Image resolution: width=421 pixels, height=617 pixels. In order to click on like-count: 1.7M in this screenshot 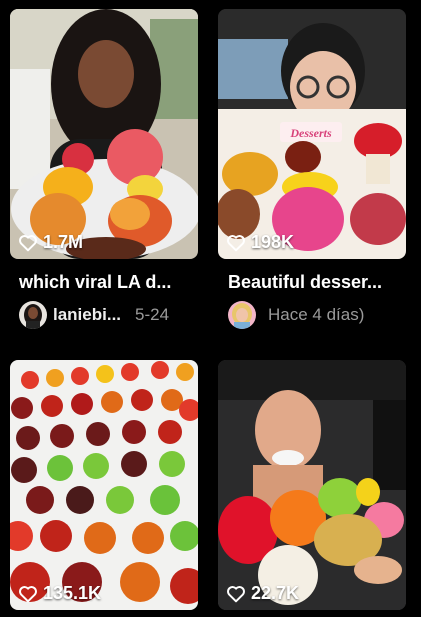, I will do `click(50, 242)`.